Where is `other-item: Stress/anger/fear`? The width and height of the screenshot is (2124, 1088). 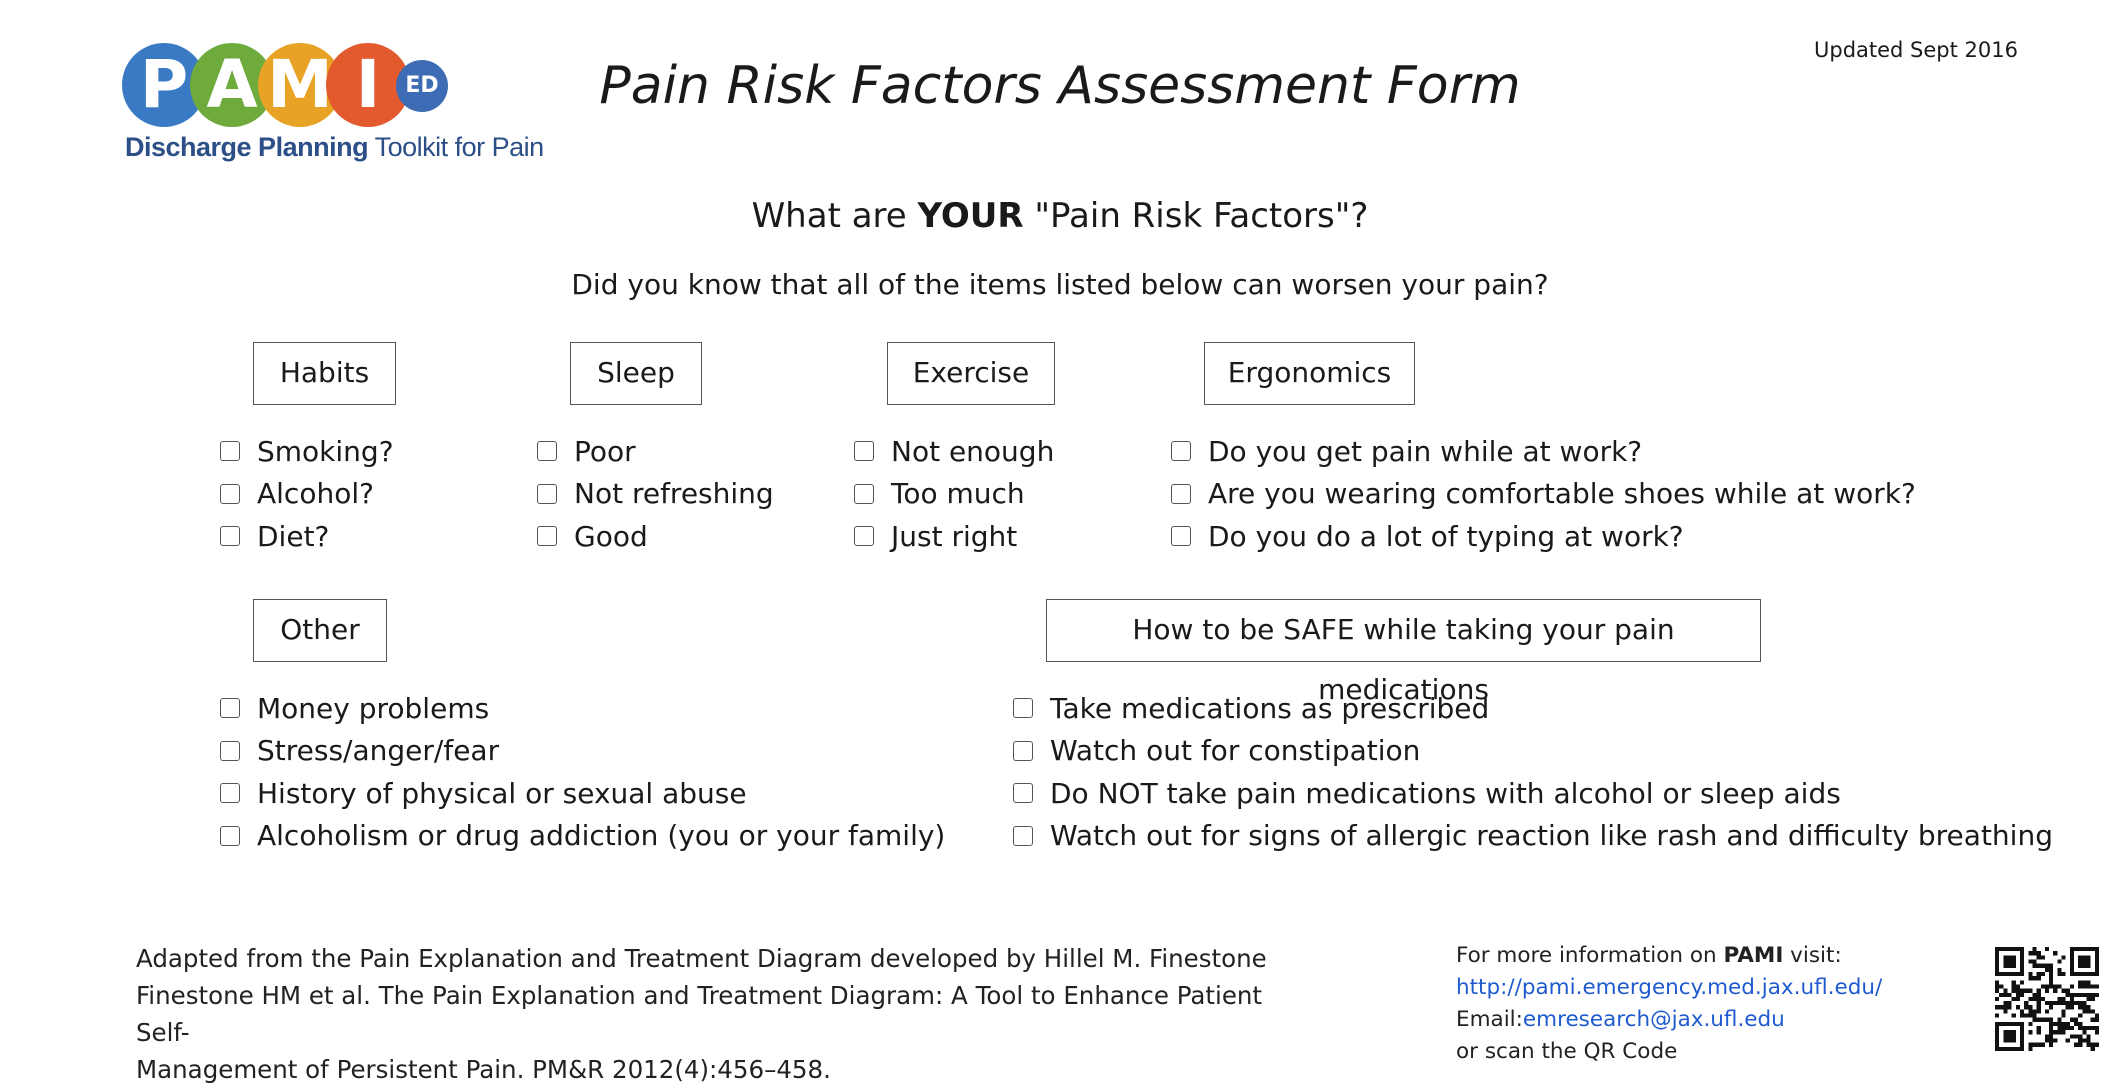
other-item: Stress/anger/fear is located at coordinates (582, 751).